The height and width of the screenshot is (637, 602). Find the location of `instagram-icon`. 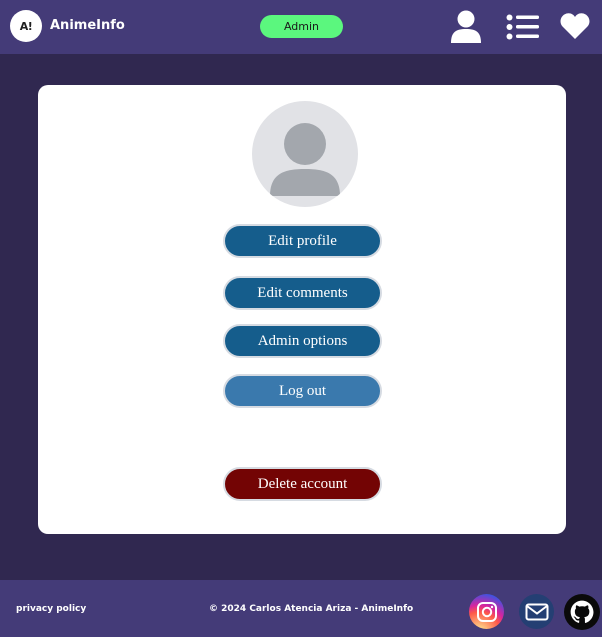

instagram-icon is located at coordinates (486, 611).